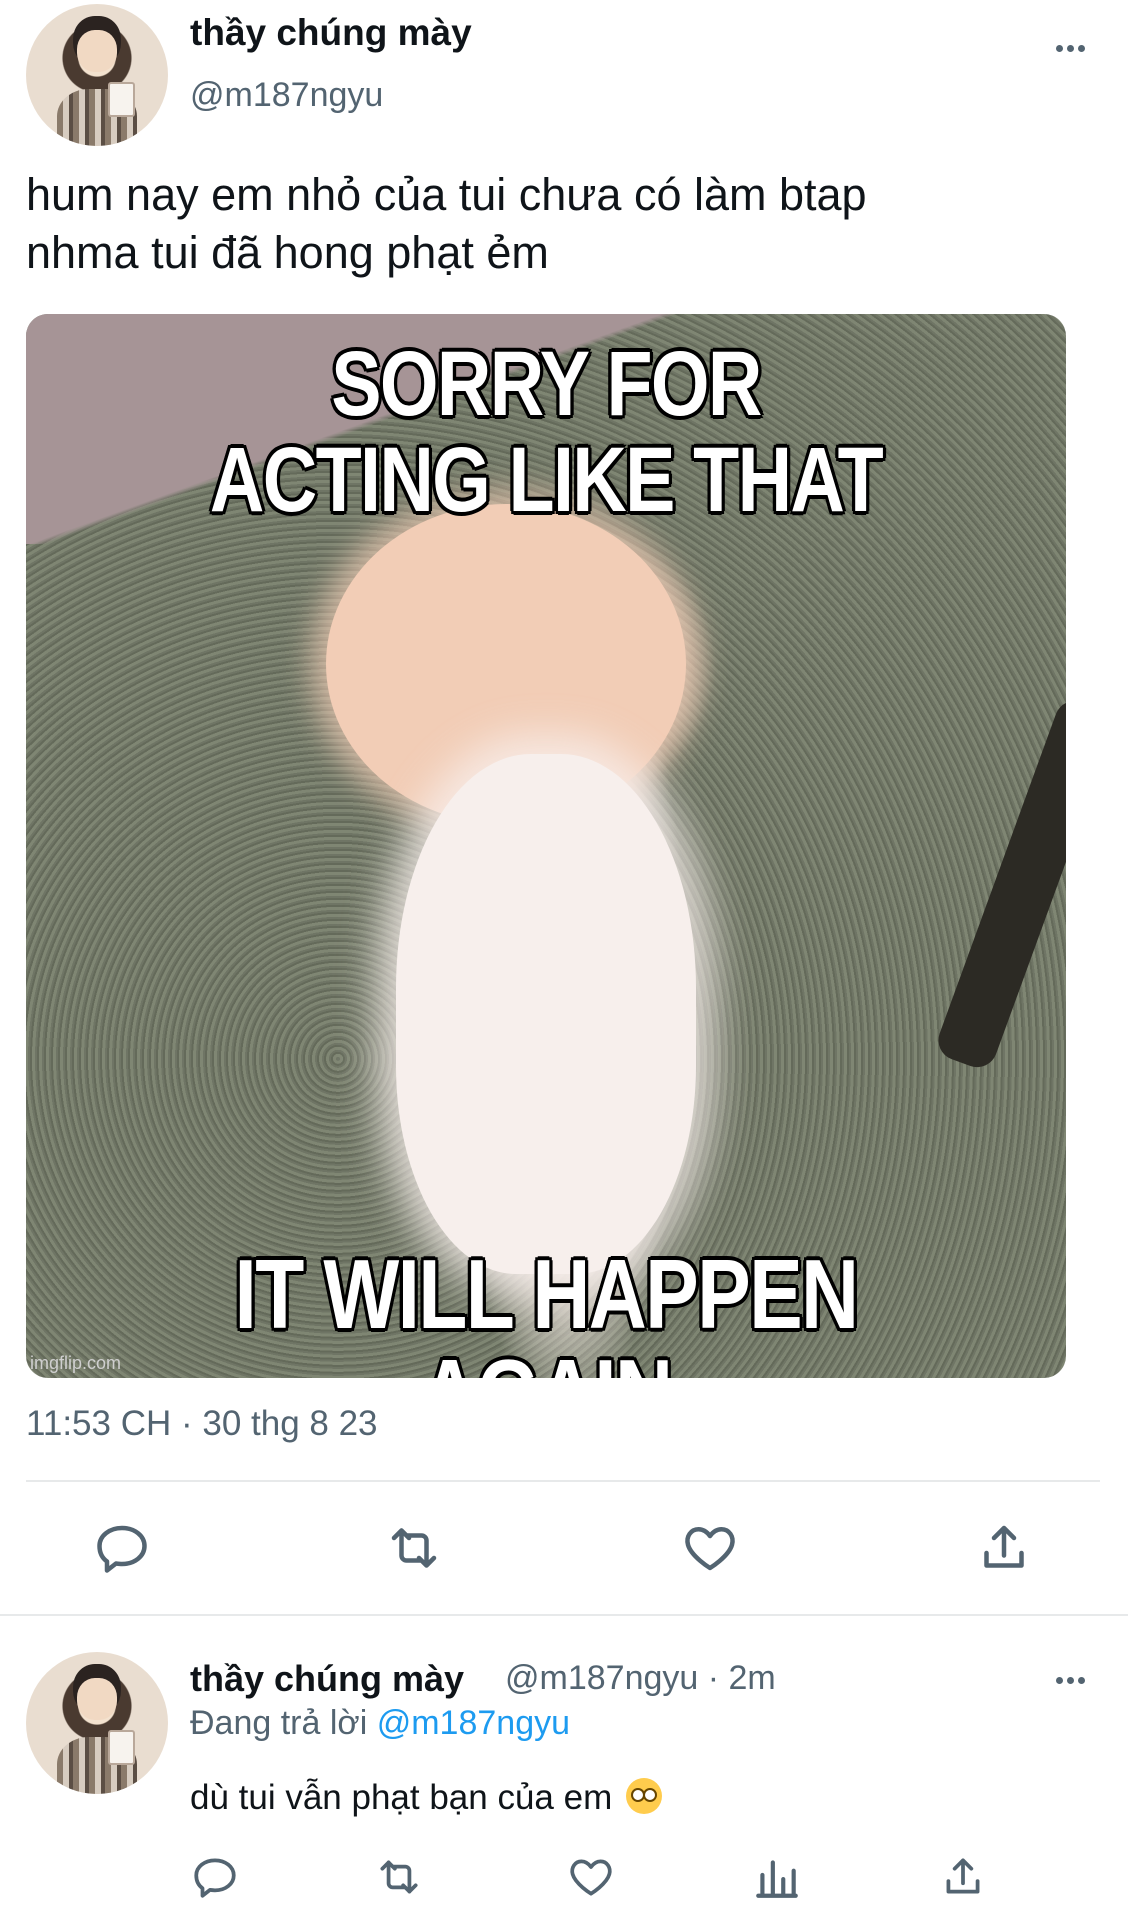 This screenshot has width=1128, height=1920. I want to click on author-name: thầy chúng mày, so click(331, 33).